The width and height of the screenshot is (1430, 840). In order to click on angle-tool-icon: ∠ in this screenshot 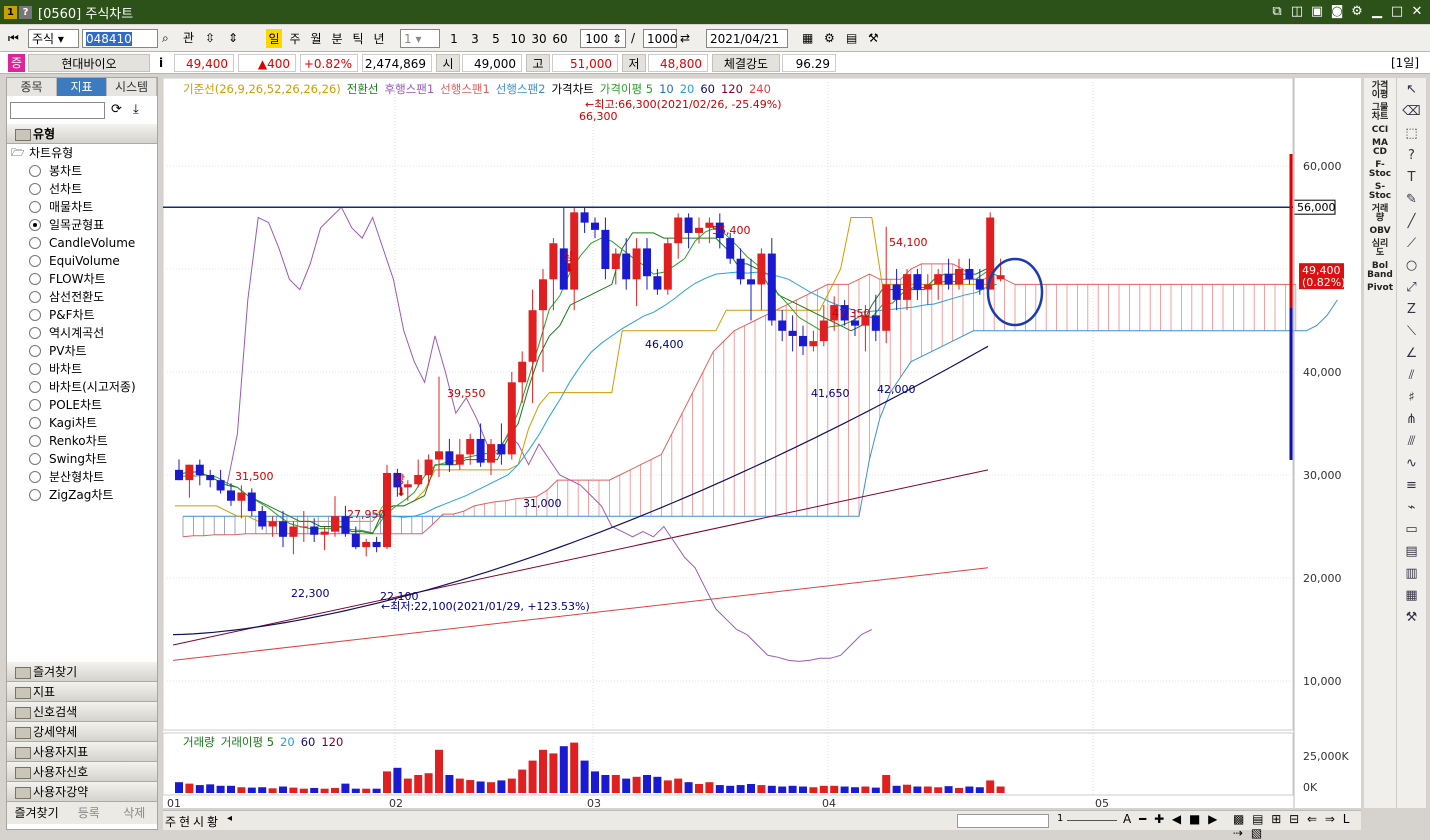, I will do `click(1412, 354)`.